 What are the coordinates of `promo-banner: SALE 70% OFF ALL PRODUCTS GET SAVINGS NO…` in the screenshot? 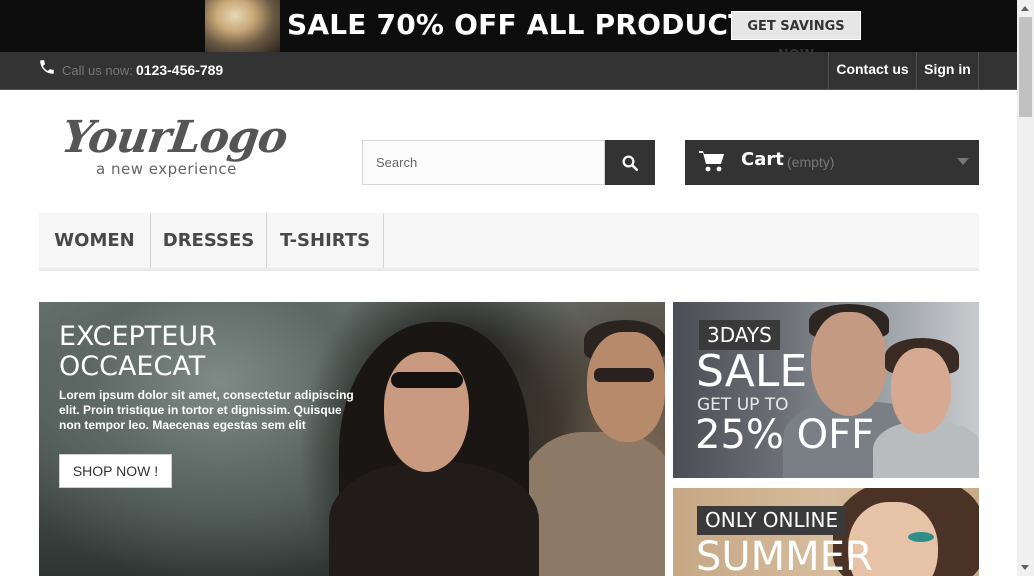 It's located at (508, 26).